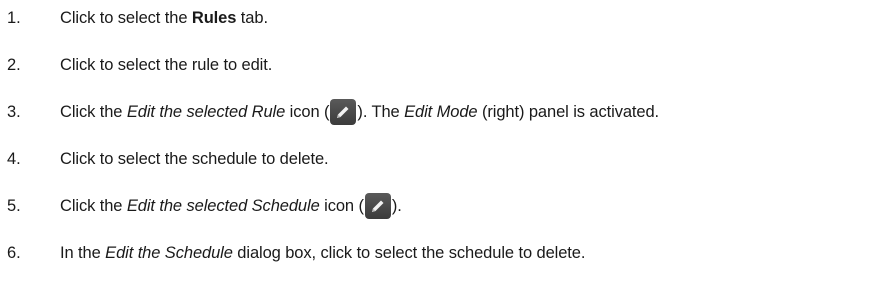  Describe the element at coordinates (169, 252) in the screenshot. I see `edit-schedule-dialog-label: Edit the Schedule` at that location.